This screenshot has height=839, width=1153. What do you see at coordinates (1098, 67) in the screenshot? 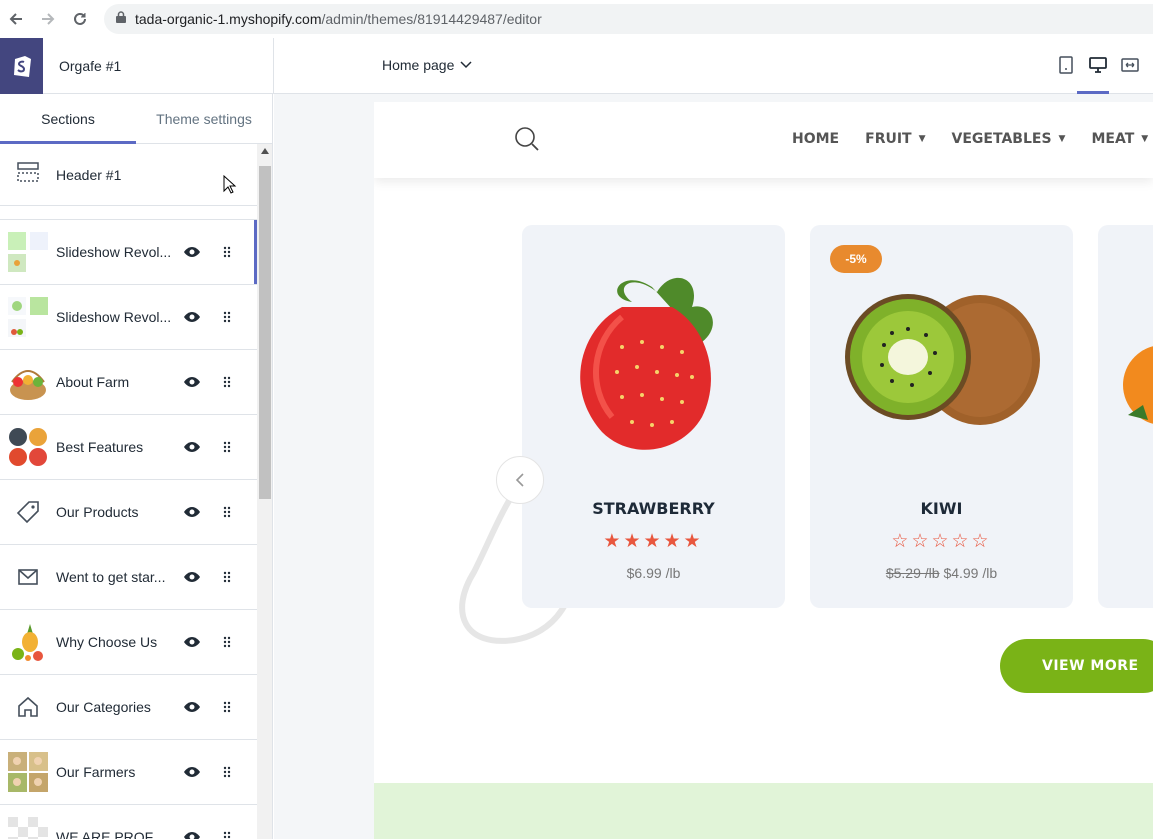
I see `desktop-icon` at bounding box center [1098, 67].